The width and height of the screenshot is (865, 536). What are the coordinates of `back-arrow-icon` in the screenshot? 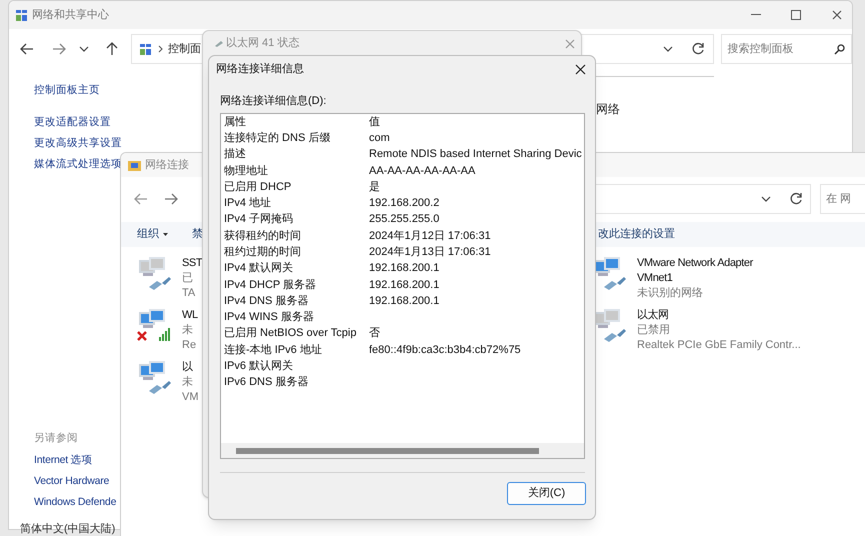 It's located at (27, 49).